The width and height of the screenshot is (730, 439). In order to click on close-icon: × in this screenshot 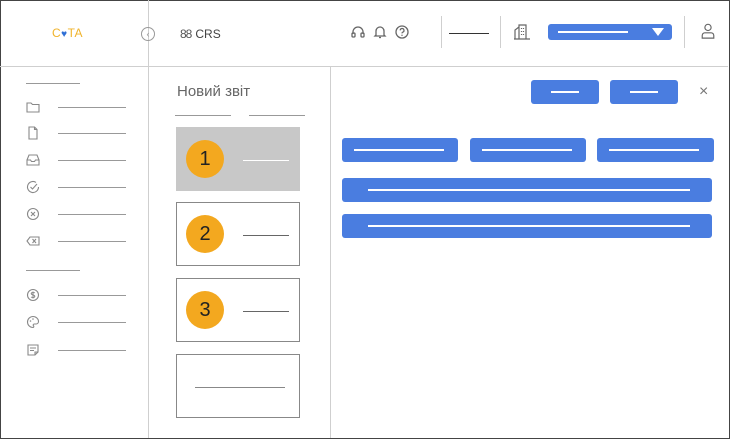, I will do `click(703, 92)`.